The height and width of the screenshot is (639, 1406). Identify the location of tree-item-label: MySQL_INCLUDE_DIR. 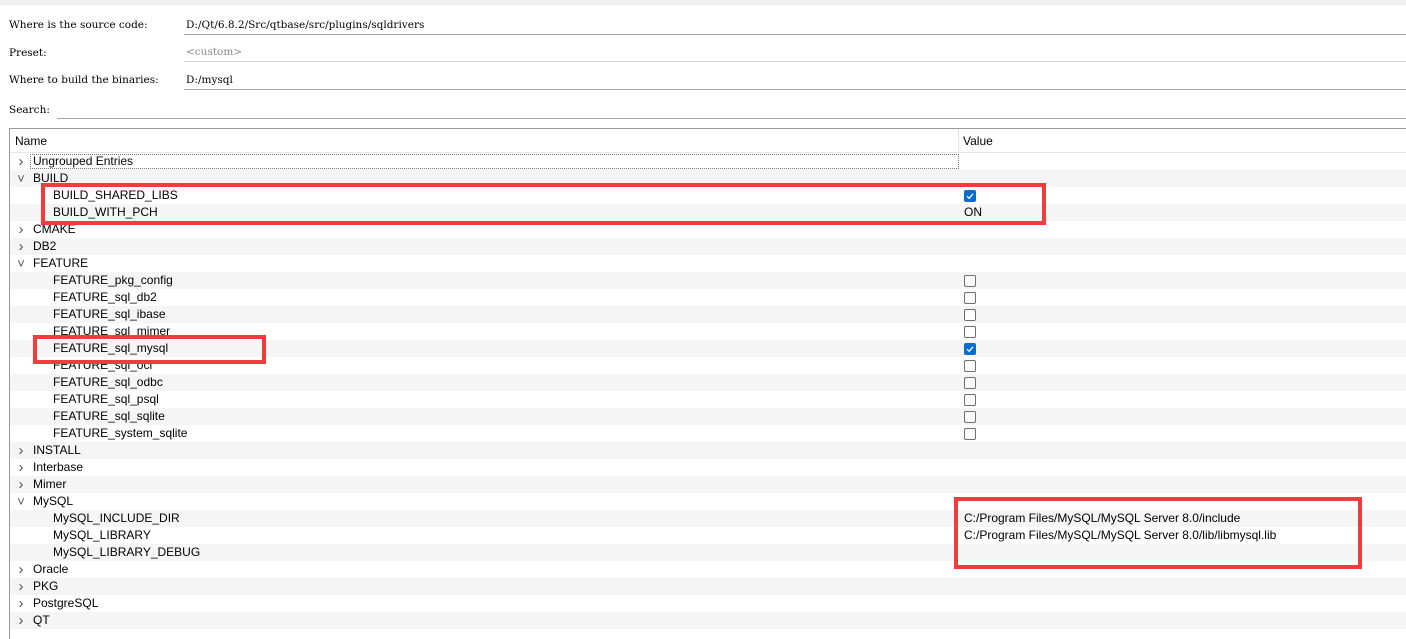
(116, 518).